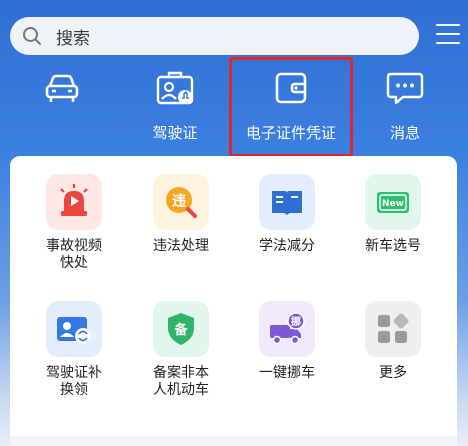  I want to click on service-label: 驾驶证补 换领, so click(74, 382).